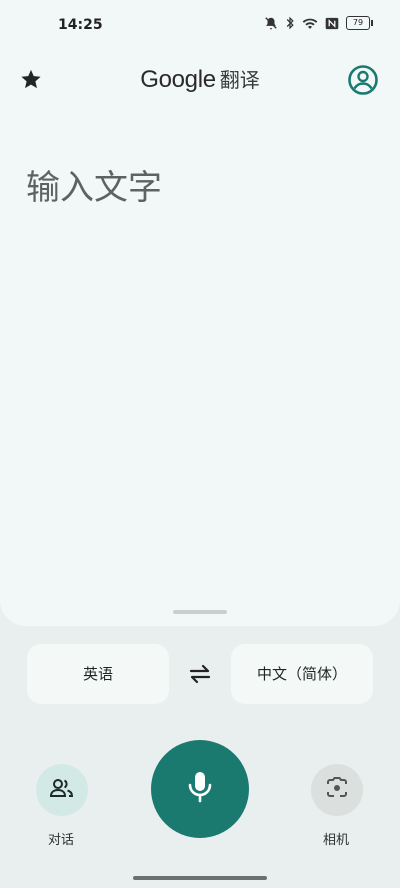 Image resolution: width=400 pixels, height=888 pixels. I want to click on bluetooth-icon, so click(290, 23).